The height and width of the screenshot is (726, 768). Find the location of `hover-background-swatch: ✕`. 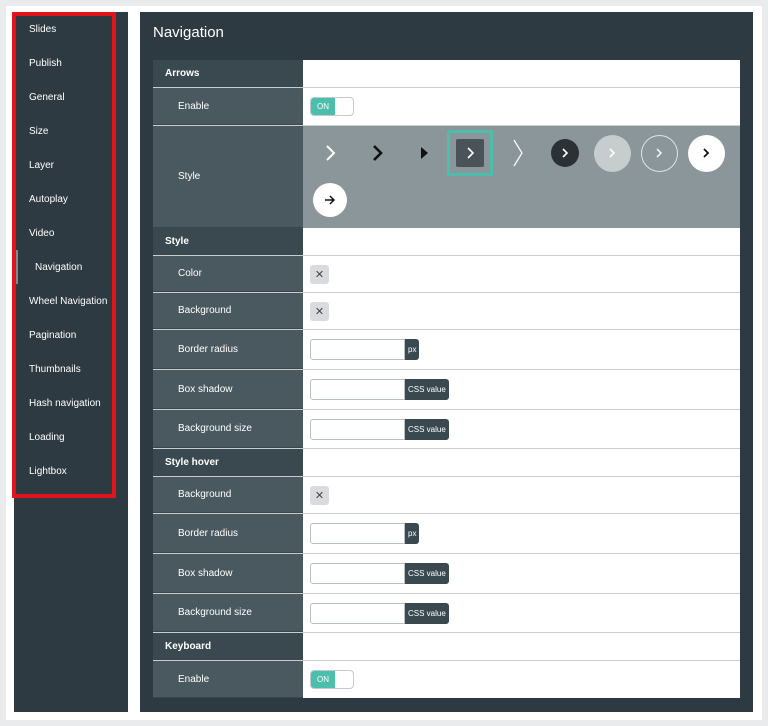

hover-background-swatch: ✕ is located at coordinates (319, 495).